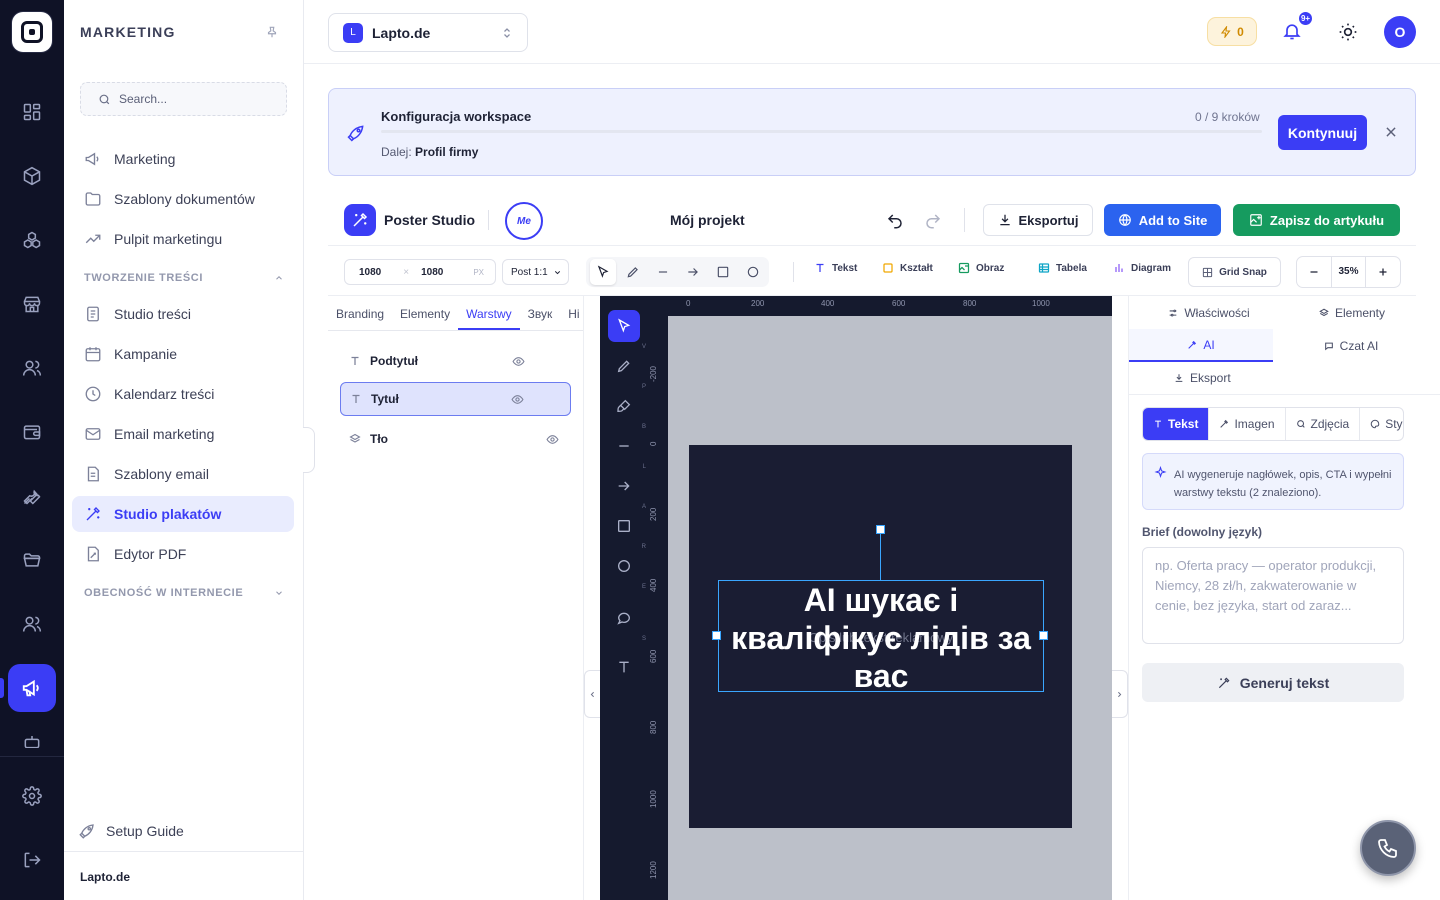  Describe the element at coordinates (1120, 694) in the screenshot. I see `collapse-right-panel` at that location.